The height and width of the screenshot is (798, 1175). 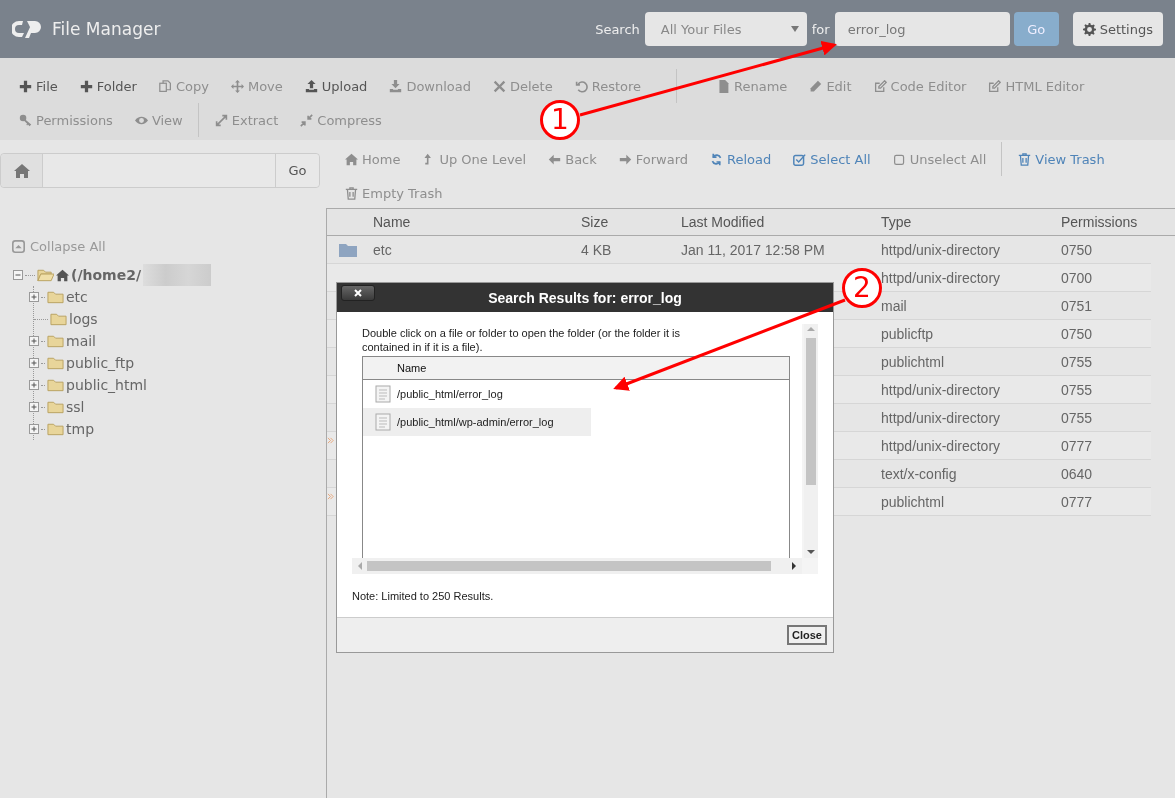 What do you see at coordinates (585, 297) in the screenshot?
I see `dialog-title: Search Results for: error_log` at bounding box center [585, 297].